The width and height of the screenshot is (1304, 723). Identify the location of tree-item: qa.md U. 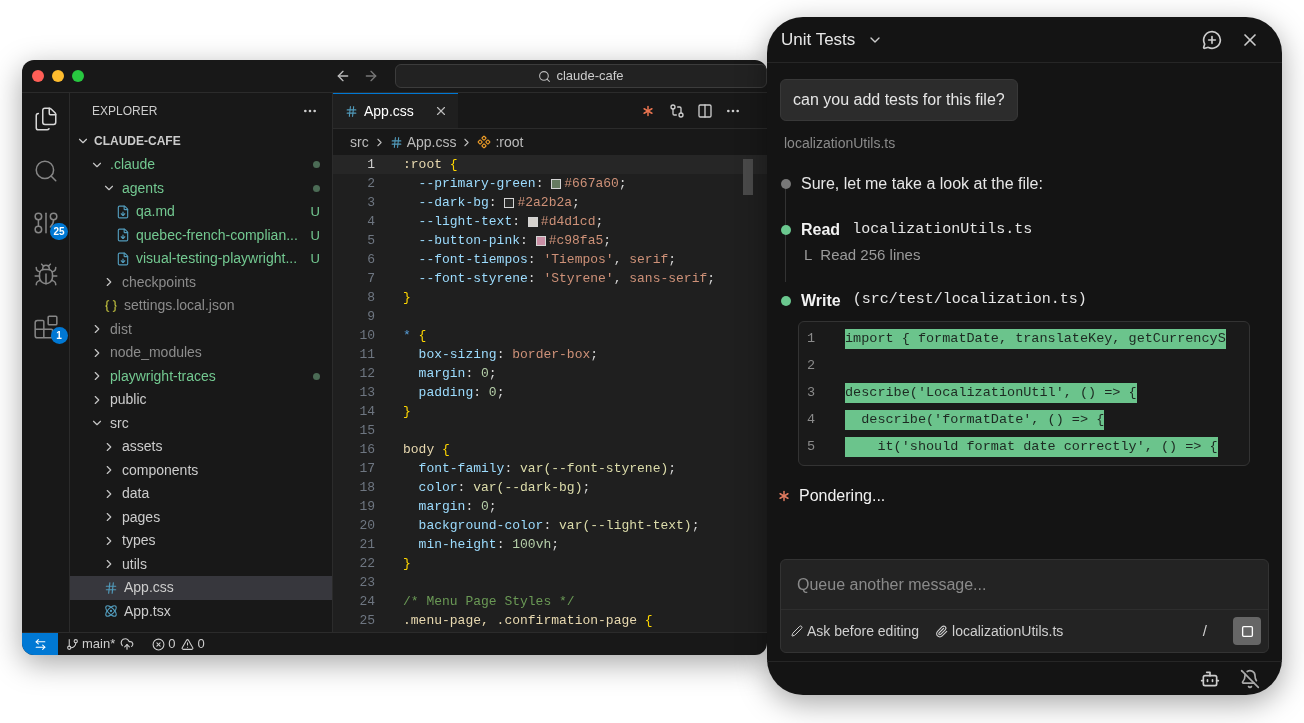
(201, 212).